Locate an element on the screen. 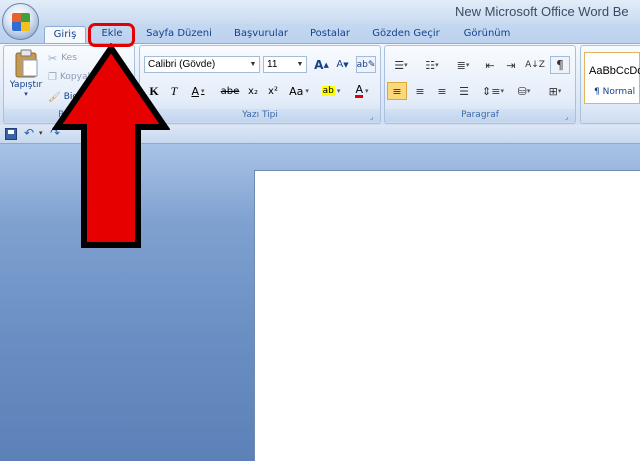  align-right-button: ≡ is located at coordinates (442, 91).